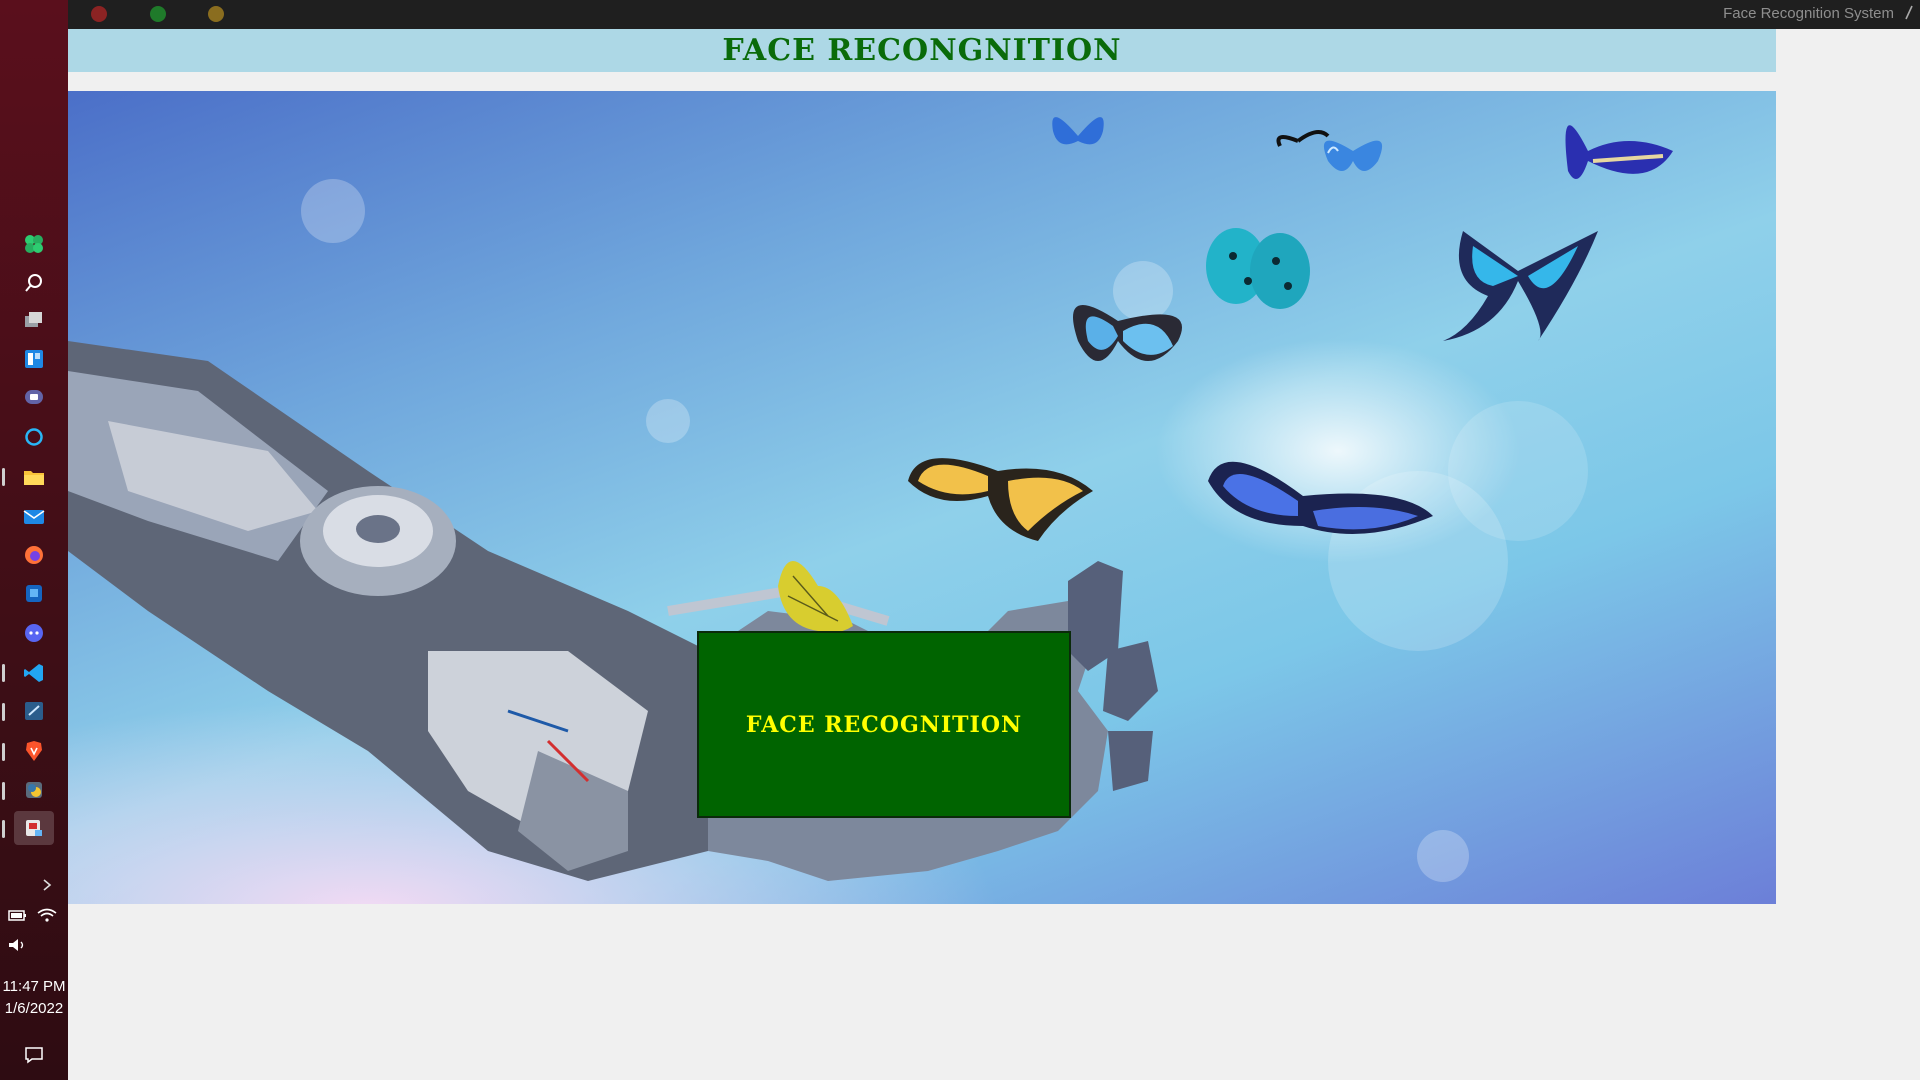 The image size is (1920, 1080). I want to click on header-bar: FACE RECONGNITION, so click(922, 50).